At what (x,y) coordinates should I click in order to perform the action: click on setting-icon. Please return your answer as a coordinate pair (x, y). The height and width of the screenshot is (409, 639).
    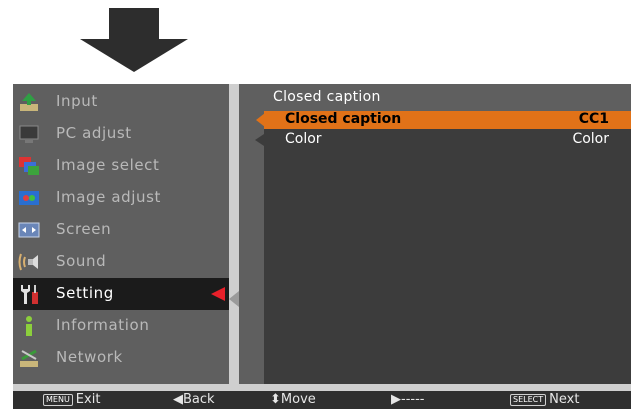
    Looking at the image, I should click on (29, 294).